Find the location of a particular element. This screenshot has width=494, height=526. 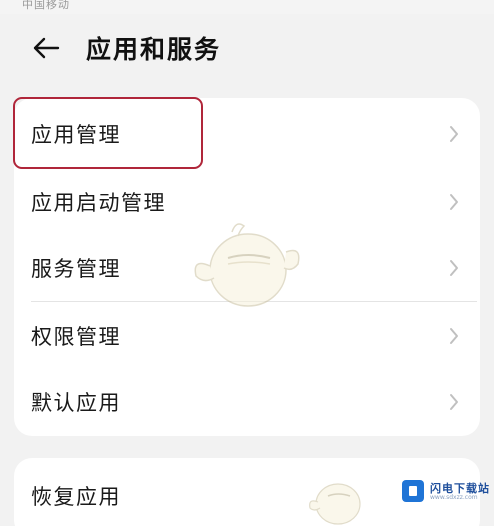

list-item-app-launch-management: 应用启动管理 is located at coordinates (247, 202).